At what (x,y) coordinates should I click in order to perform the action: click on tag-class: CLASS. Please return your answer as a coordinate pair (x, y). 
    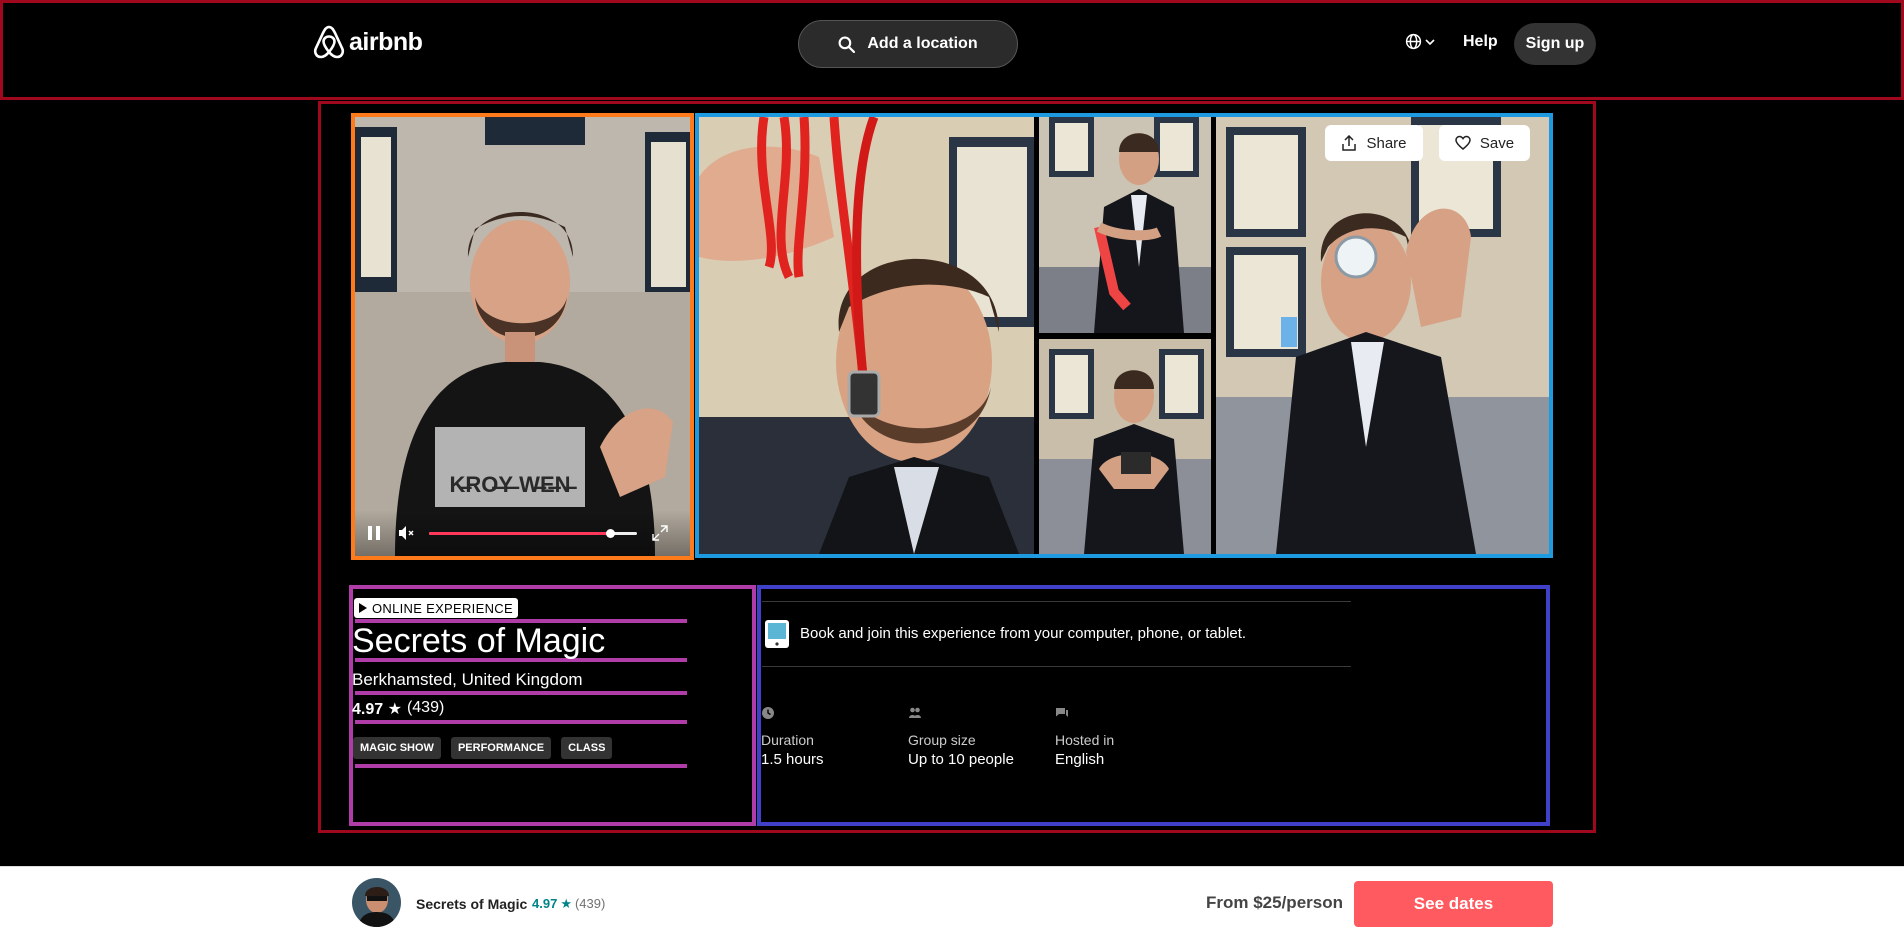
    Looking at the image, I should click on (587, 748).